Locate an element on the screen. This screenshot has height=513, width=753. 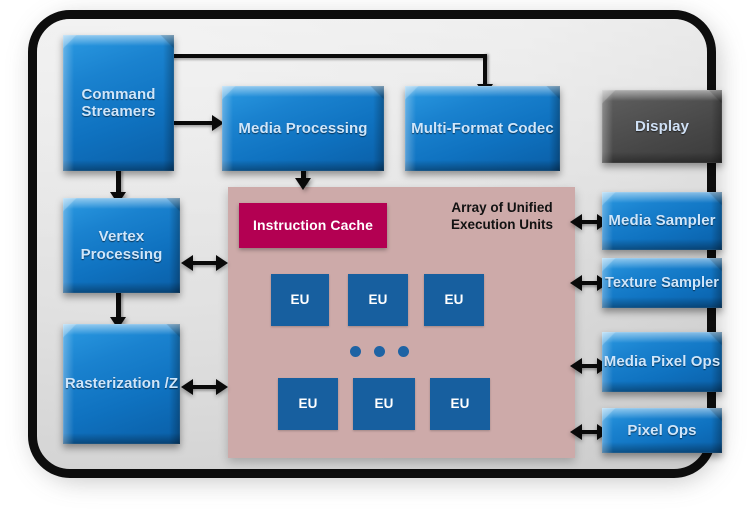
block-eu-6: EU is located at coordinates (460, 404).